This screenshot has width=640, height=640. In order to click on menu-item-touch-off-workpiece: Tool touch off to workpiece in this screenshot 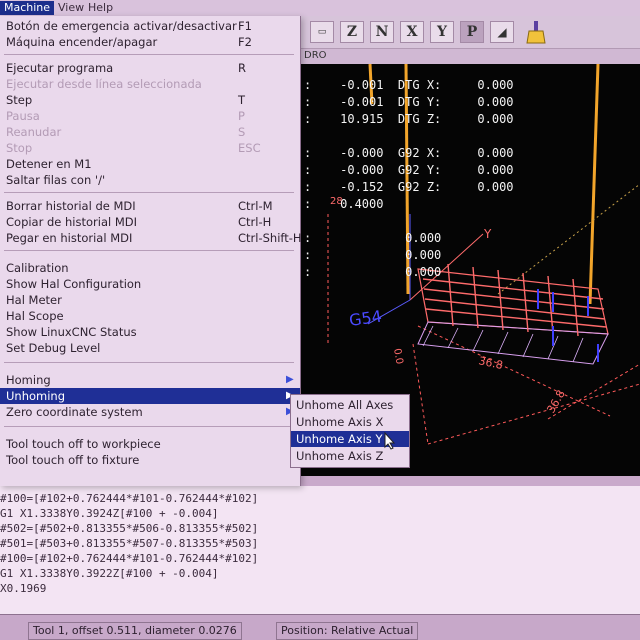, I will do `click(150, 444)`.